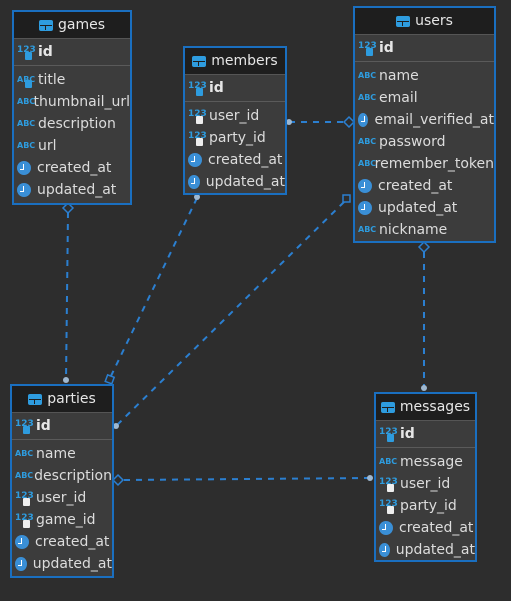 This screenshot has width=511, height=601. What do you see at coordinates (235, 61) in the screenshot?
I see `table-header: members` at bounding box center [235, 61].